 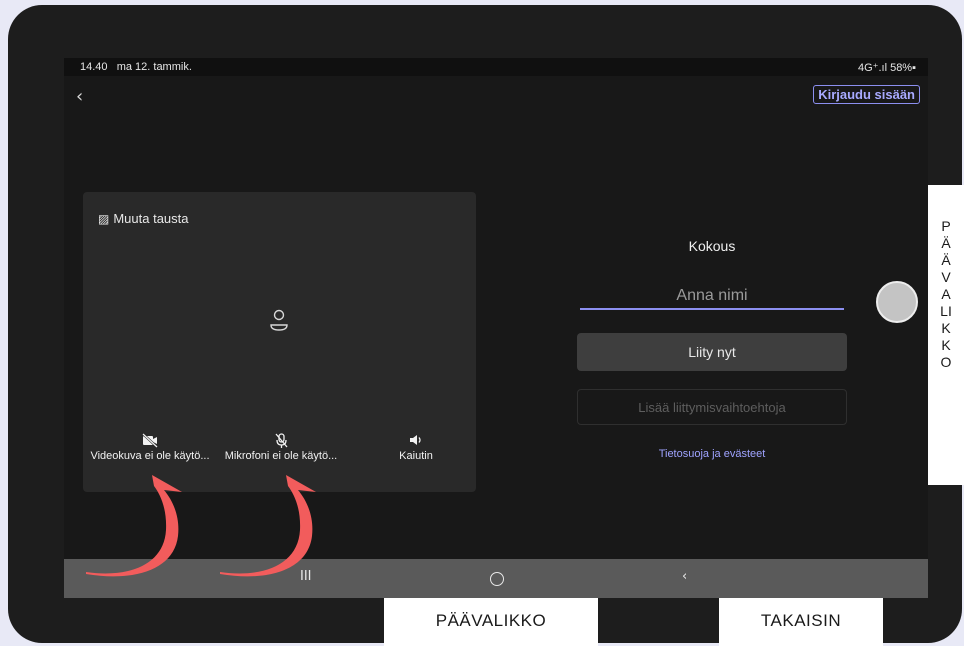 I want to click on speaker-icon, so click(x=415, y=440).